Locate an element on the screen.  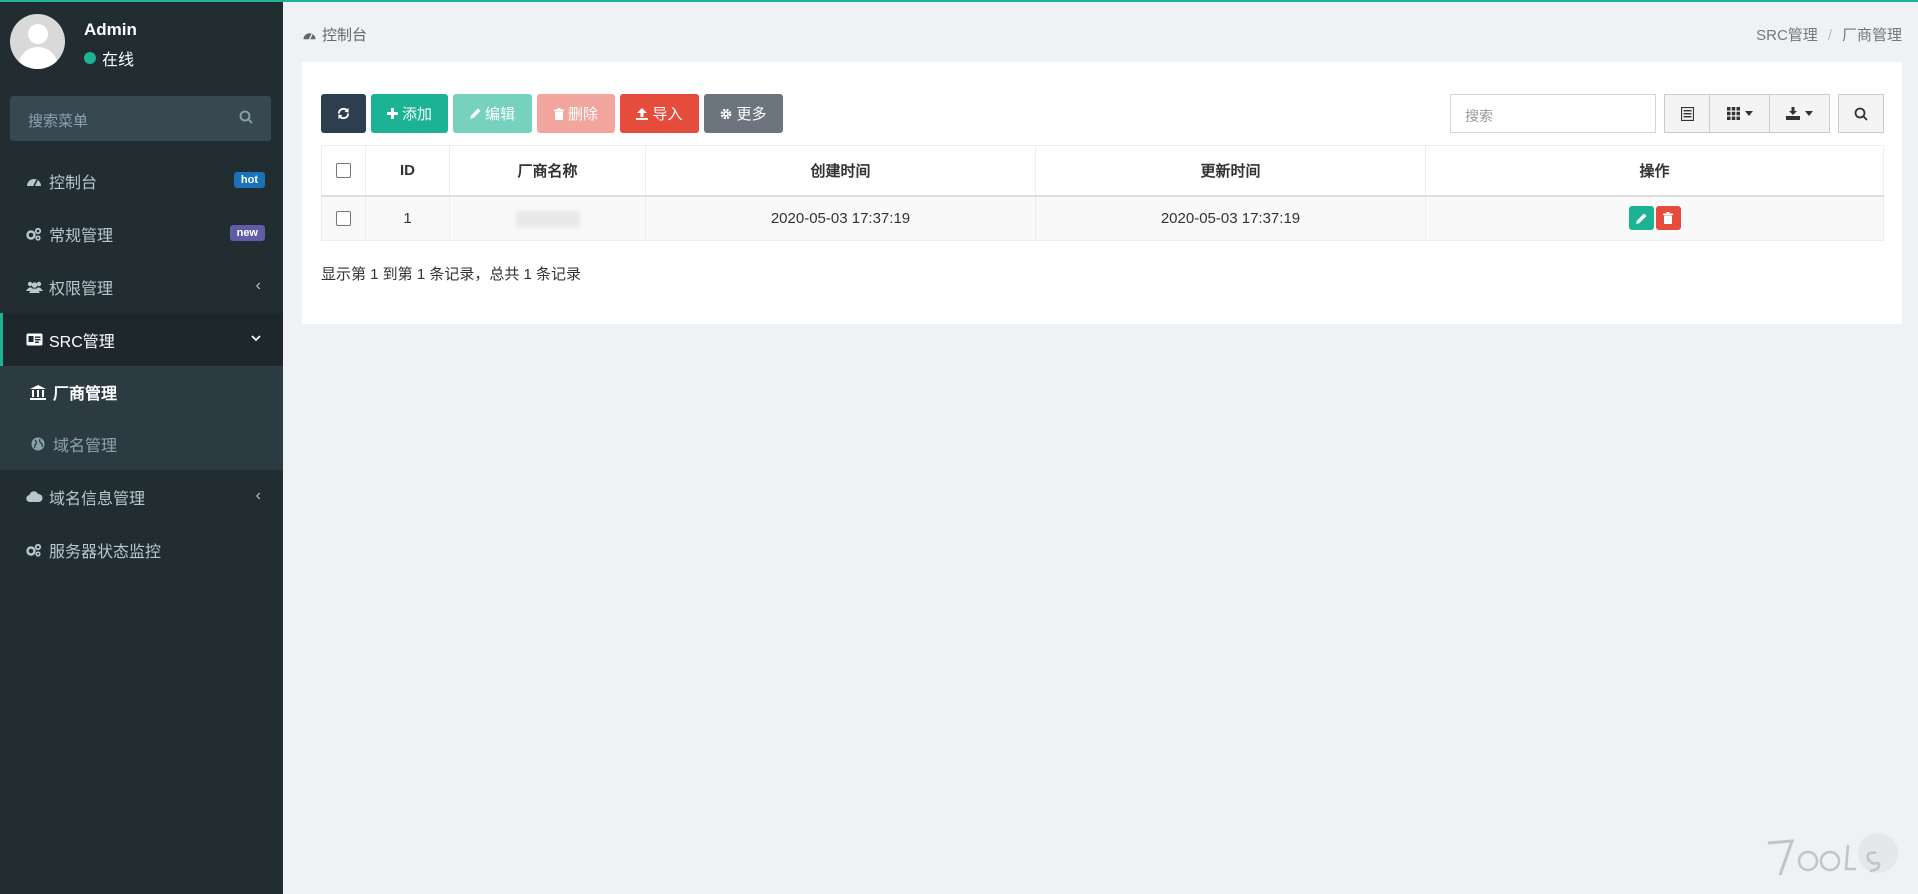
add-button-label: 添加 is located at coordinates (416, 114).